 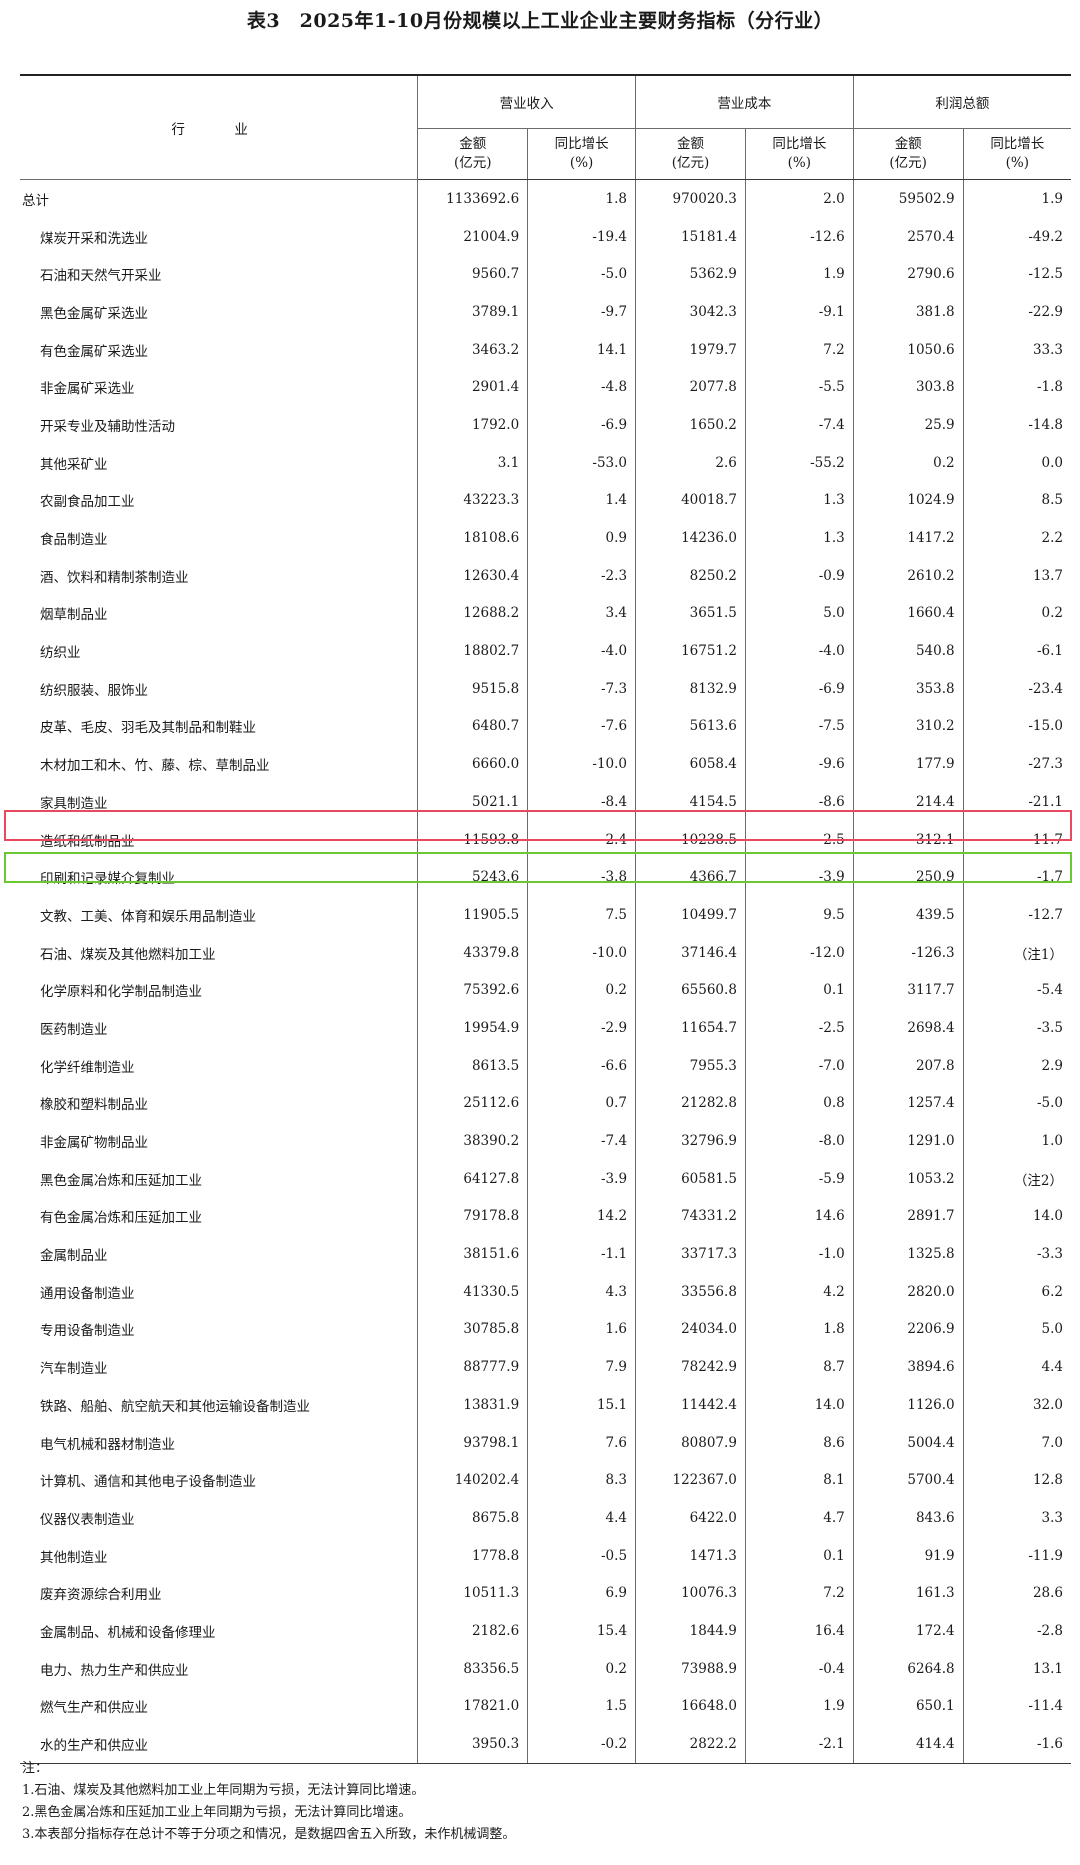 What do you see at coordinates (1016, 1254) in the screenshot?
I see `profit-growth: -3.3` at bounding box center [1016, 1254].